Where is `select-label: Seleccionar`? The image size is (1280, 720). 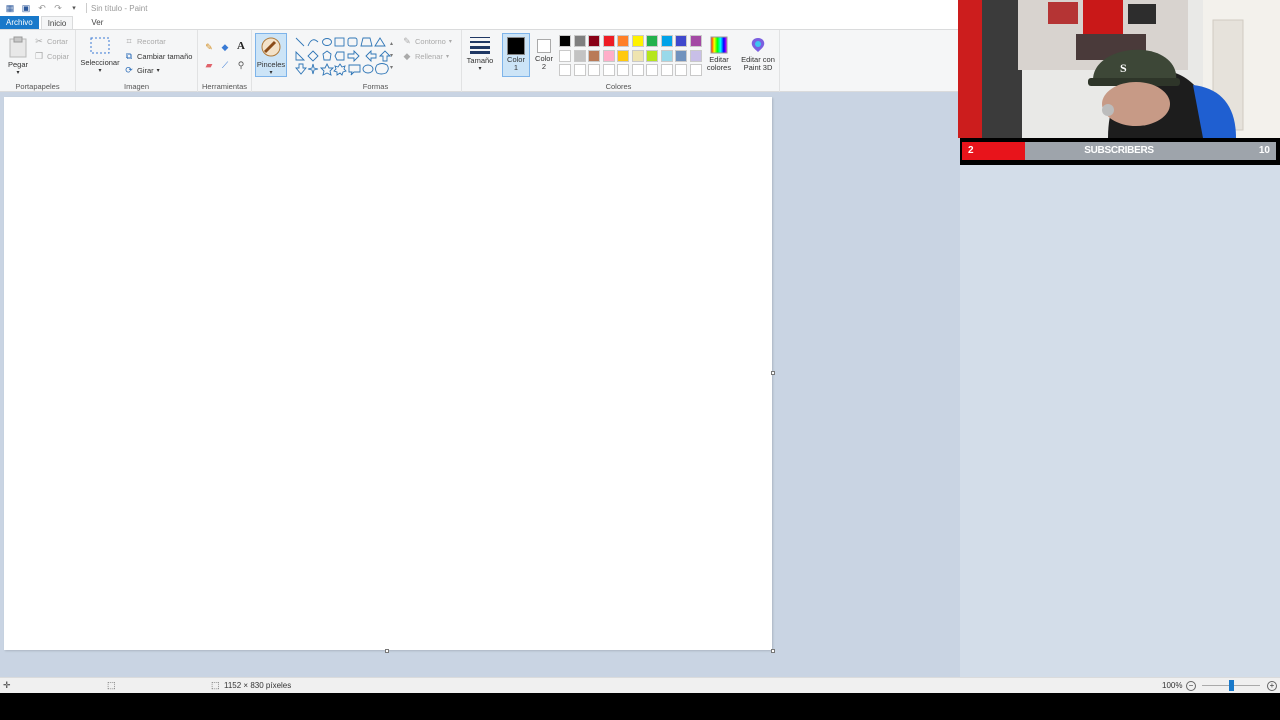
select-label: Seleccionar is located at coordinates (100, 62).